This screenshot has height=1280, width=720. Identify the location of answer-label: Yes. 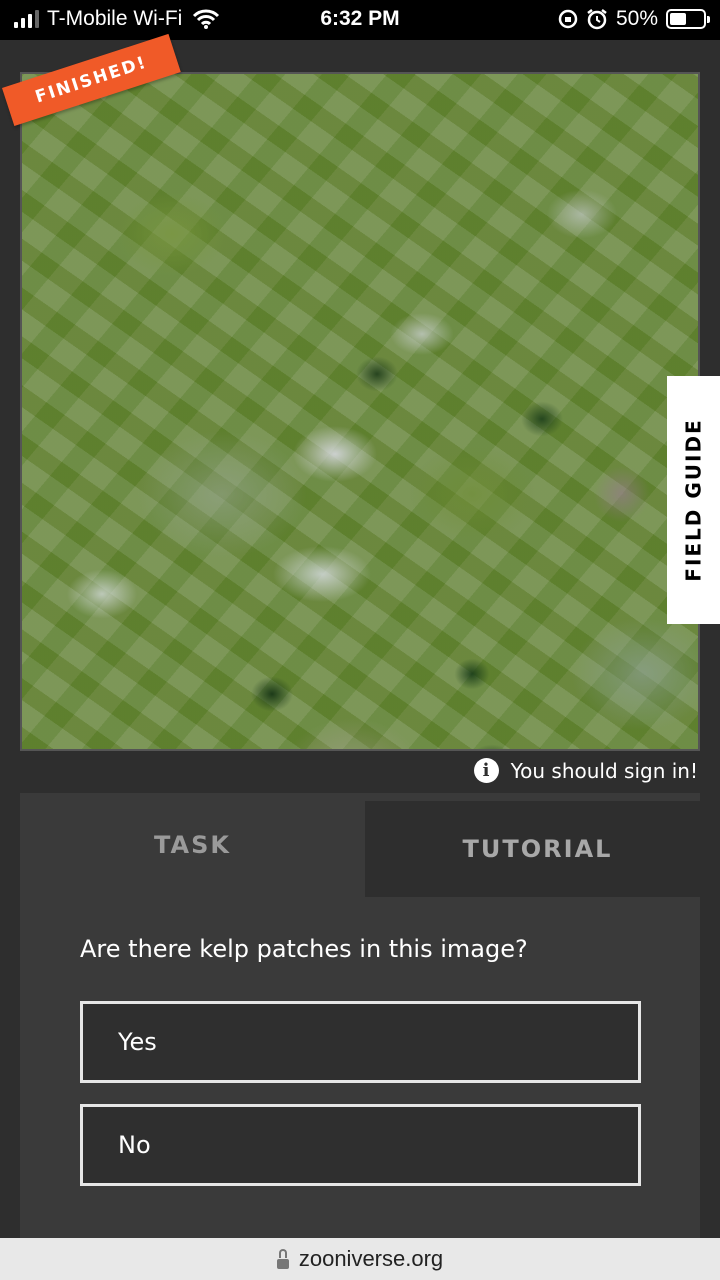
(137, 1042).